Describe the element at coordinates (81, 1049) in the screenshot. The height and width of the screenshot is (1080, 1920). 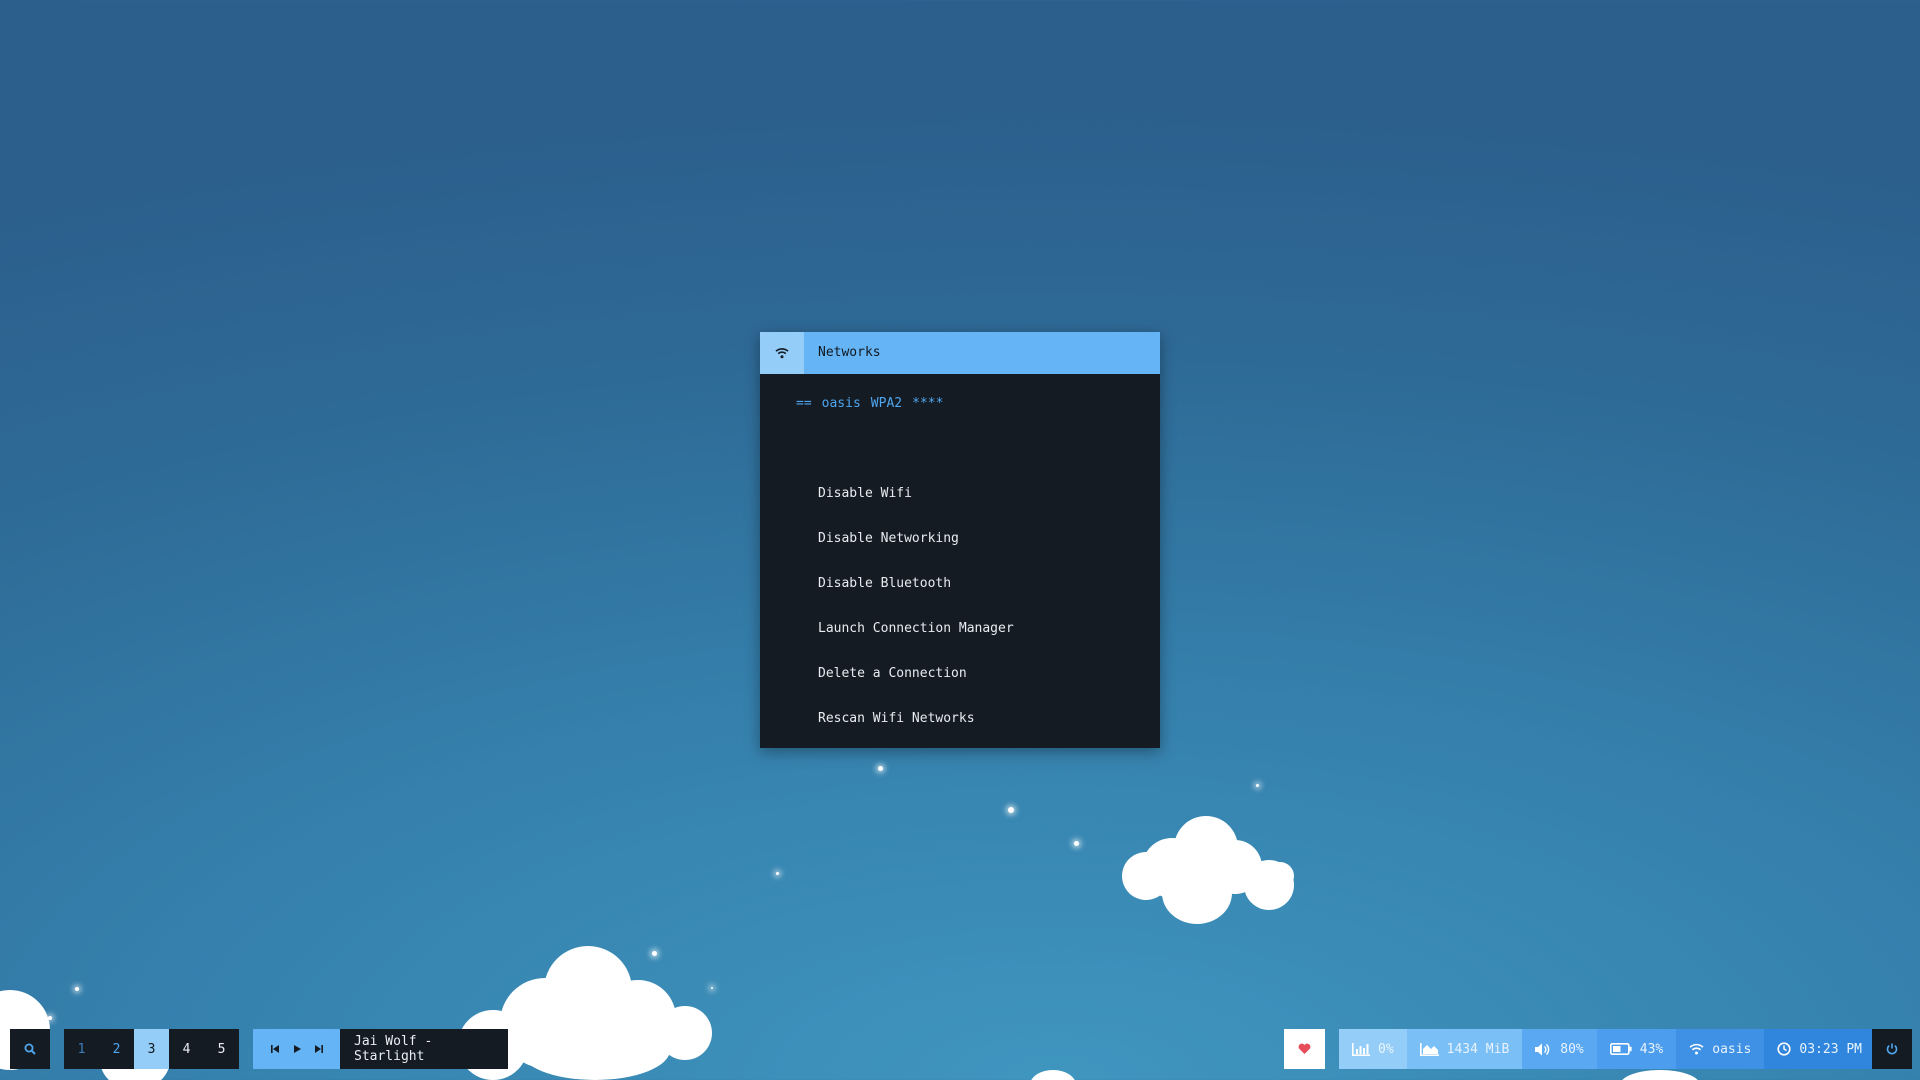
I see `workspace-1: 1` at that location.